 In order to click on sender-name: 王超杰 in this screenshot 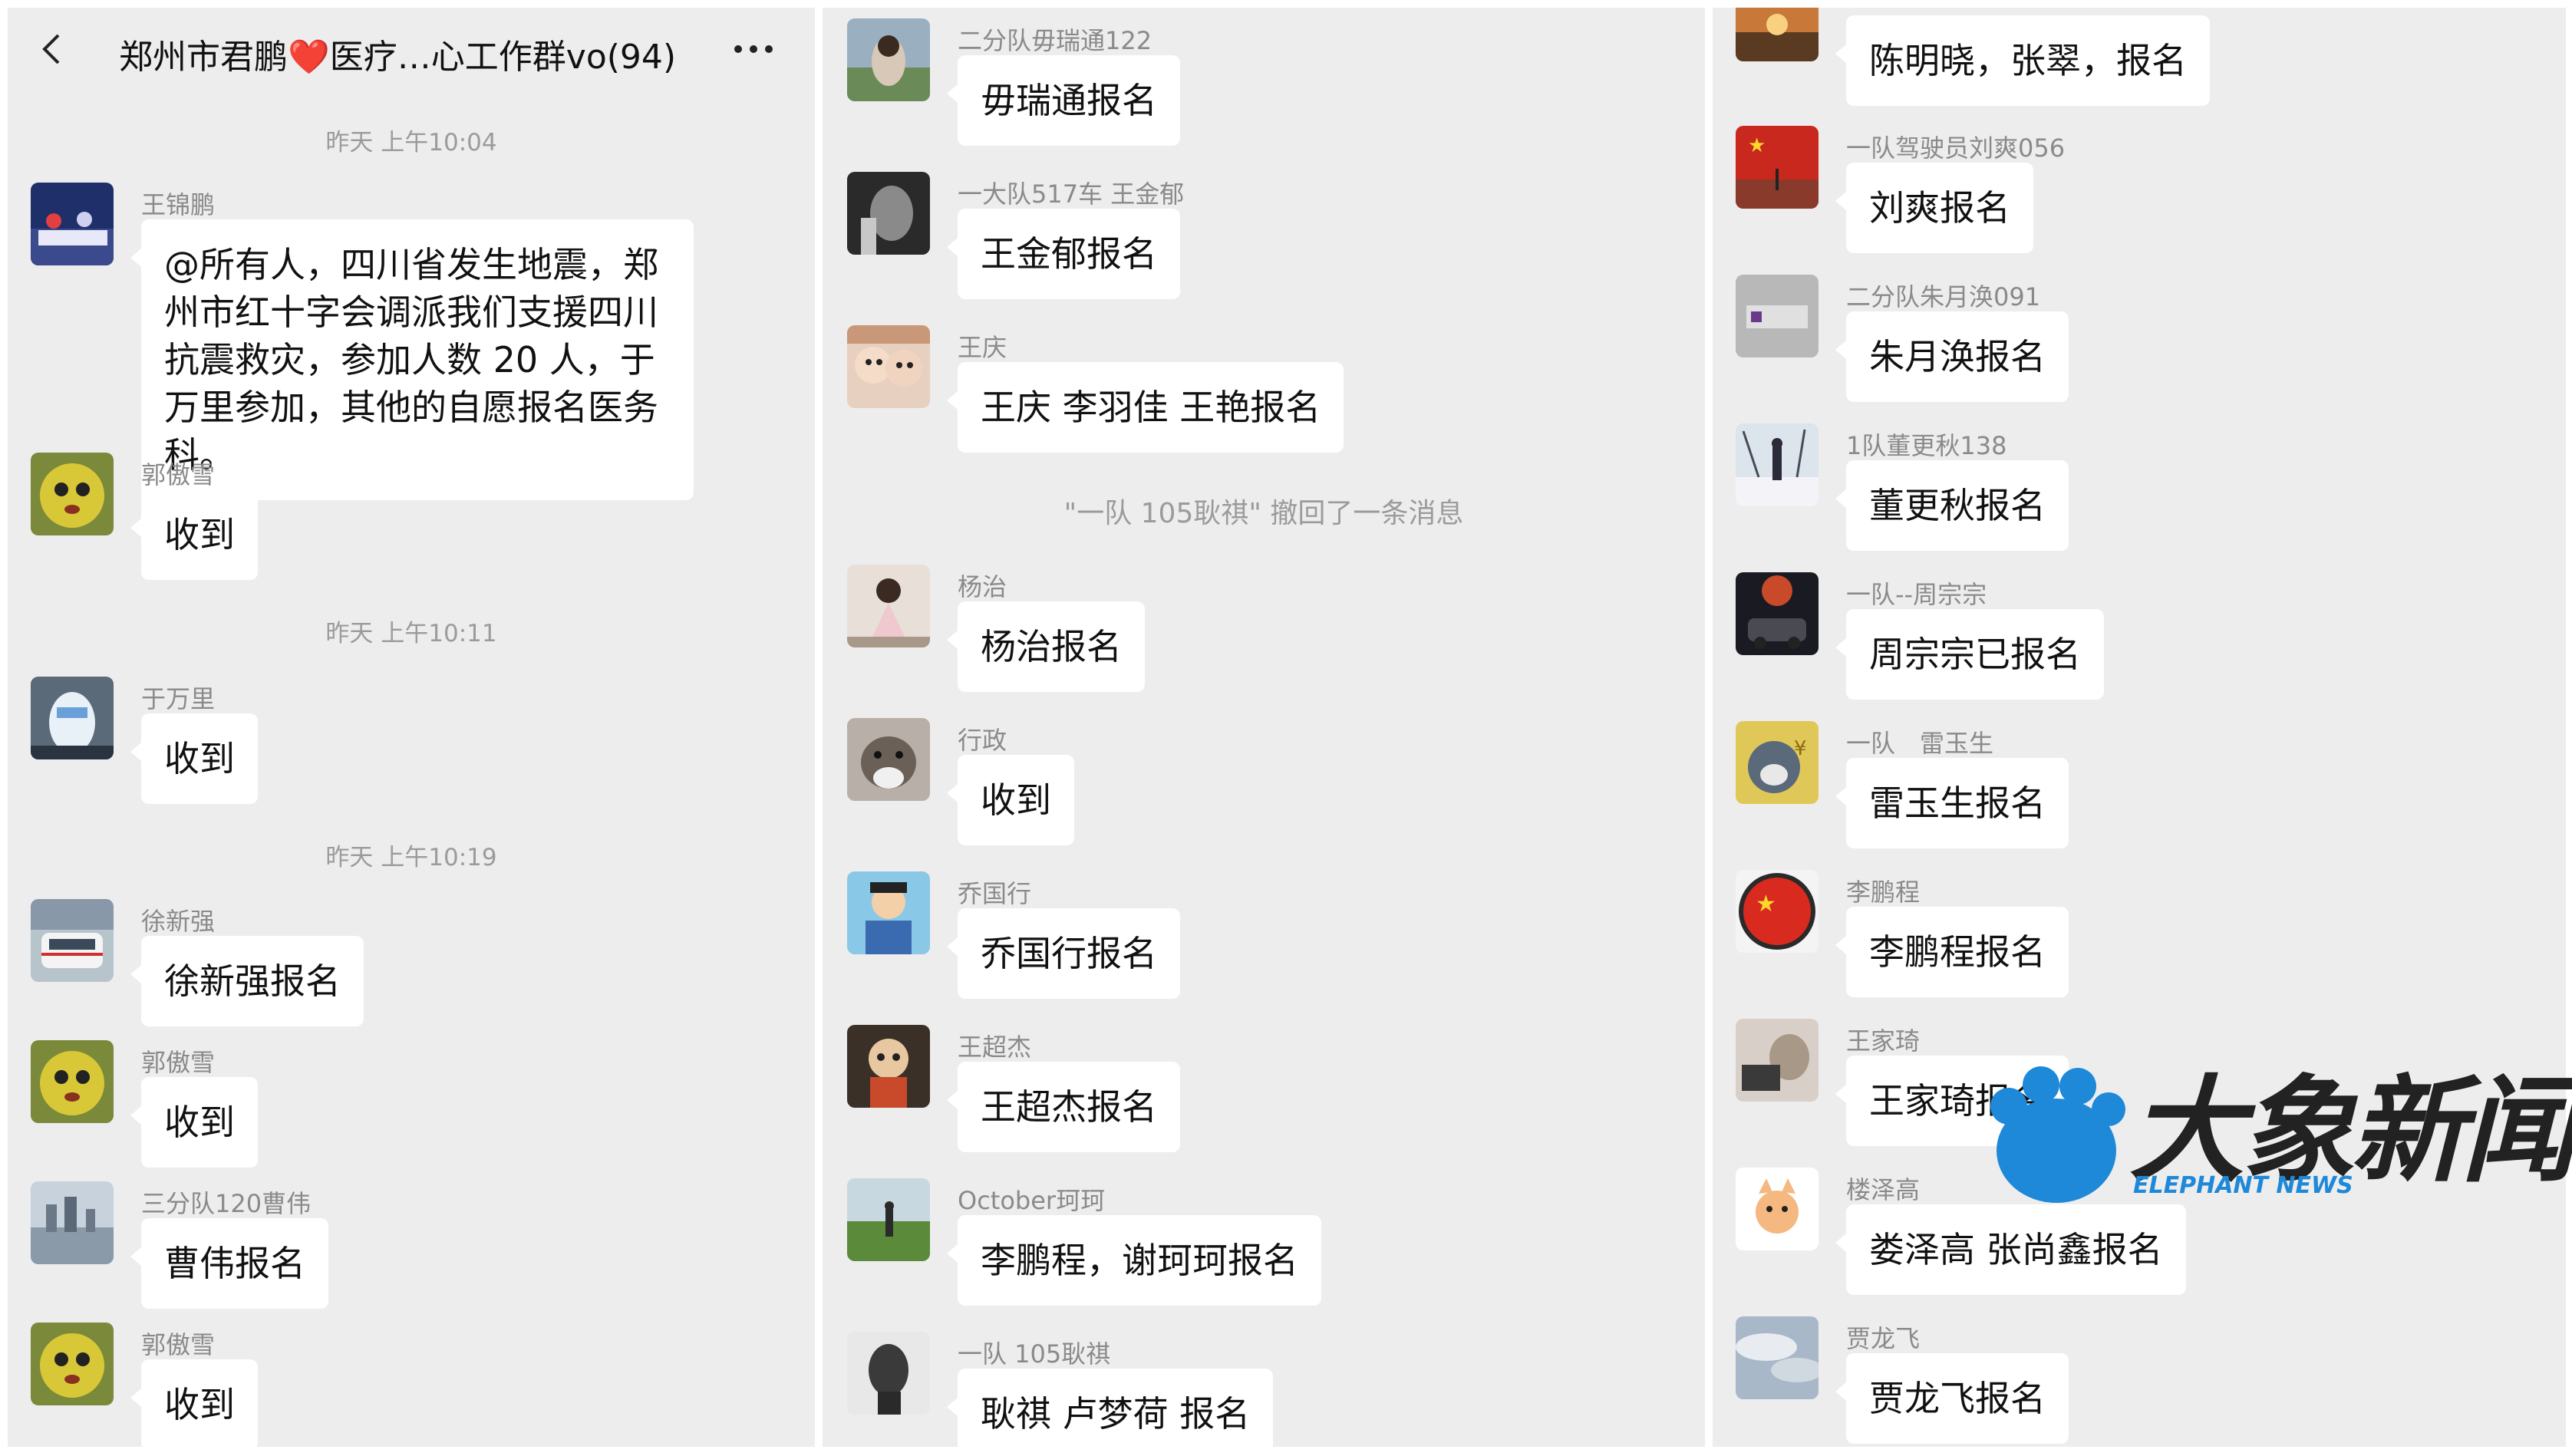, I will do `click(995, 1047)`.